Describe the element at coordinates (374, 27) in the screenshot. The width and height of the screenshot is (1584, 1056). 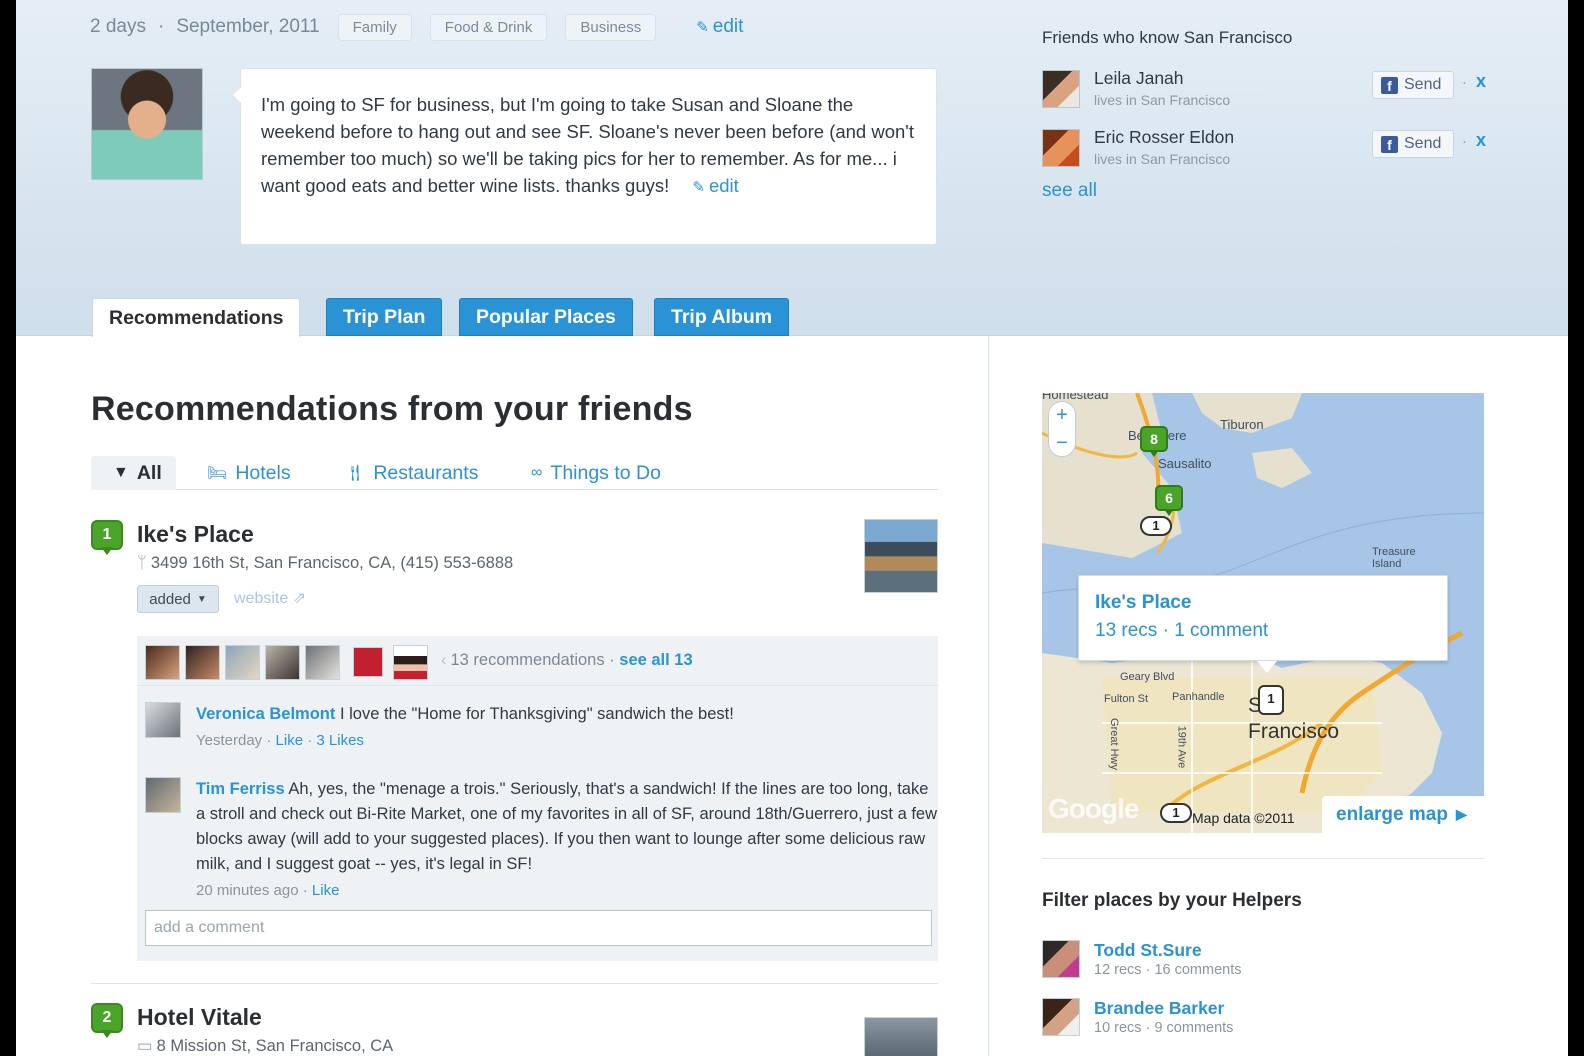
I see `tag-family: Family` at that location.